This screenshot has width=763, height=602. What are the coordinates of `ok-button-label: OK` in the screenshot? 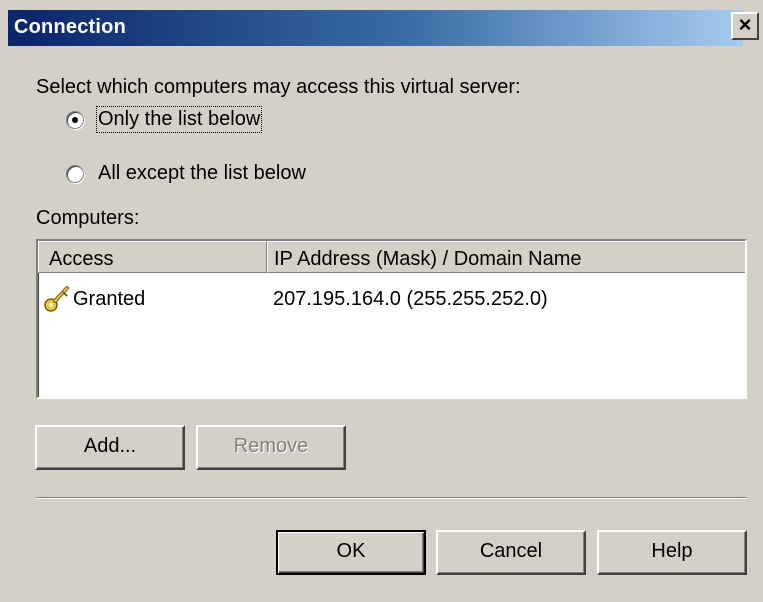 It's located at (351, 551).